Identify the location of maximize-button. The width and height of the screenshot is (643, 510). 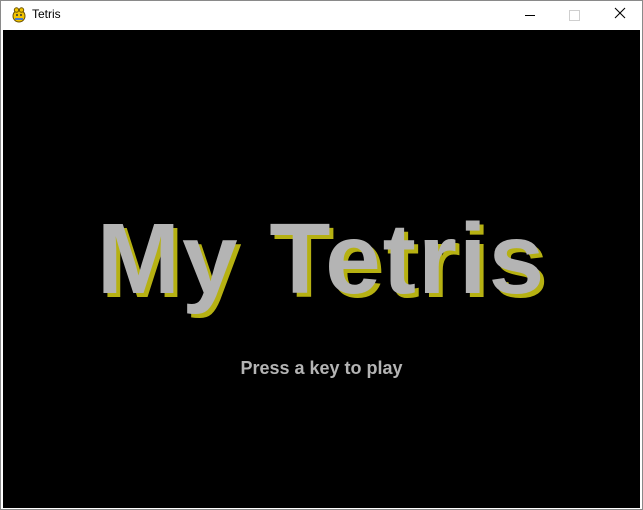
(574, 15).